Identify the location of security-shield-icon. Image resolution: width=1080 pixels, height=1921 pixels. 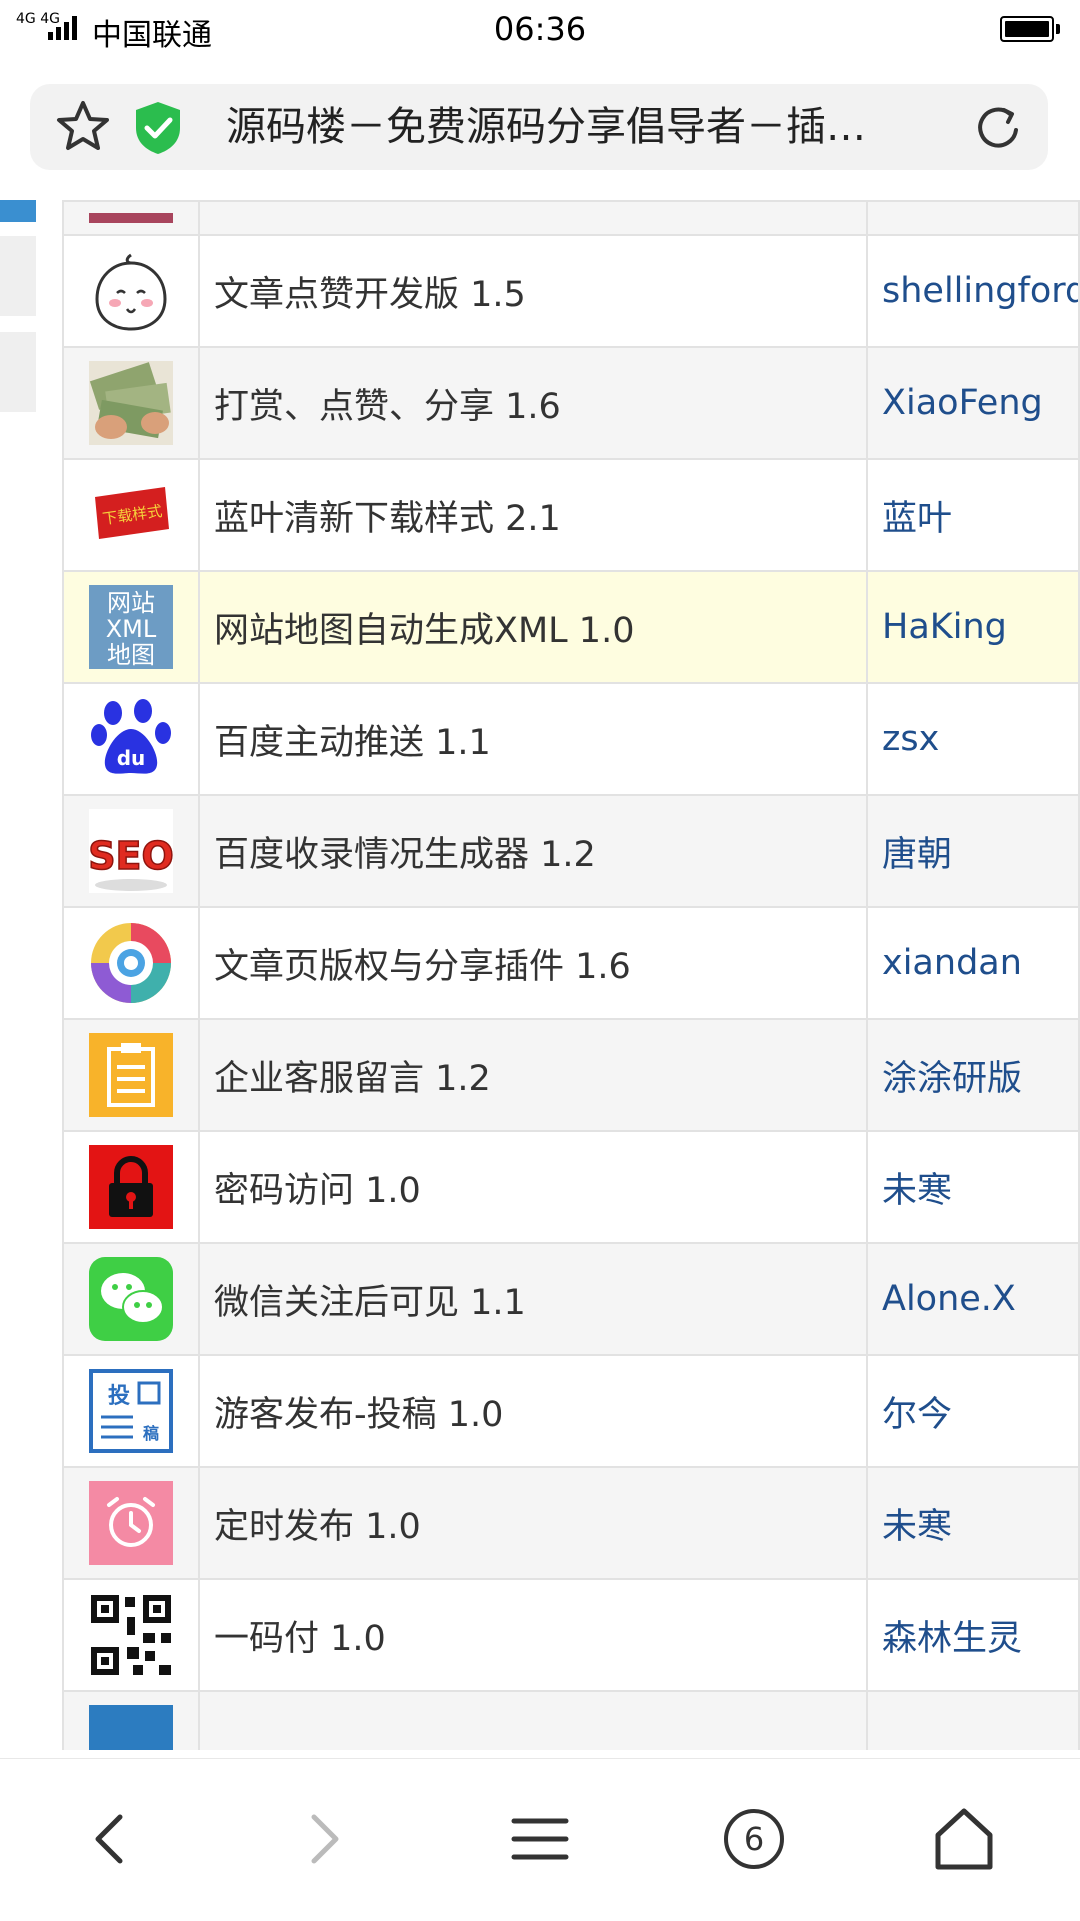
(158, 128).